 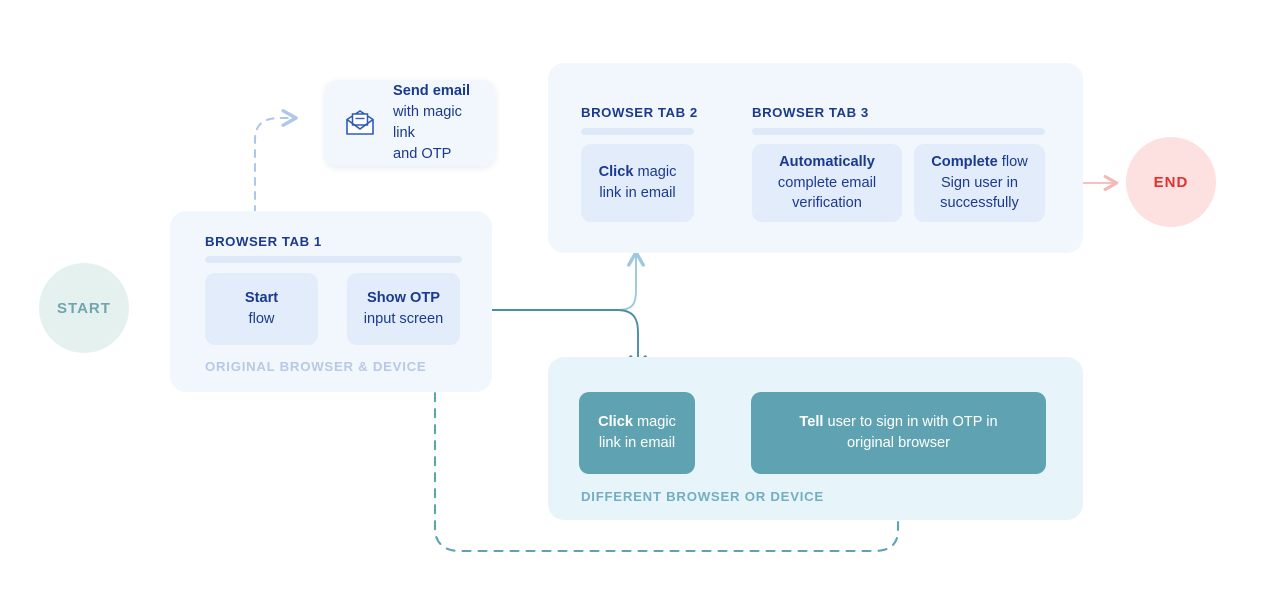 What do you see at coordinates (655, 172) in the screenshot?
I see `step-tab2-rest-inline: magic` at bounding box center [655, 172].